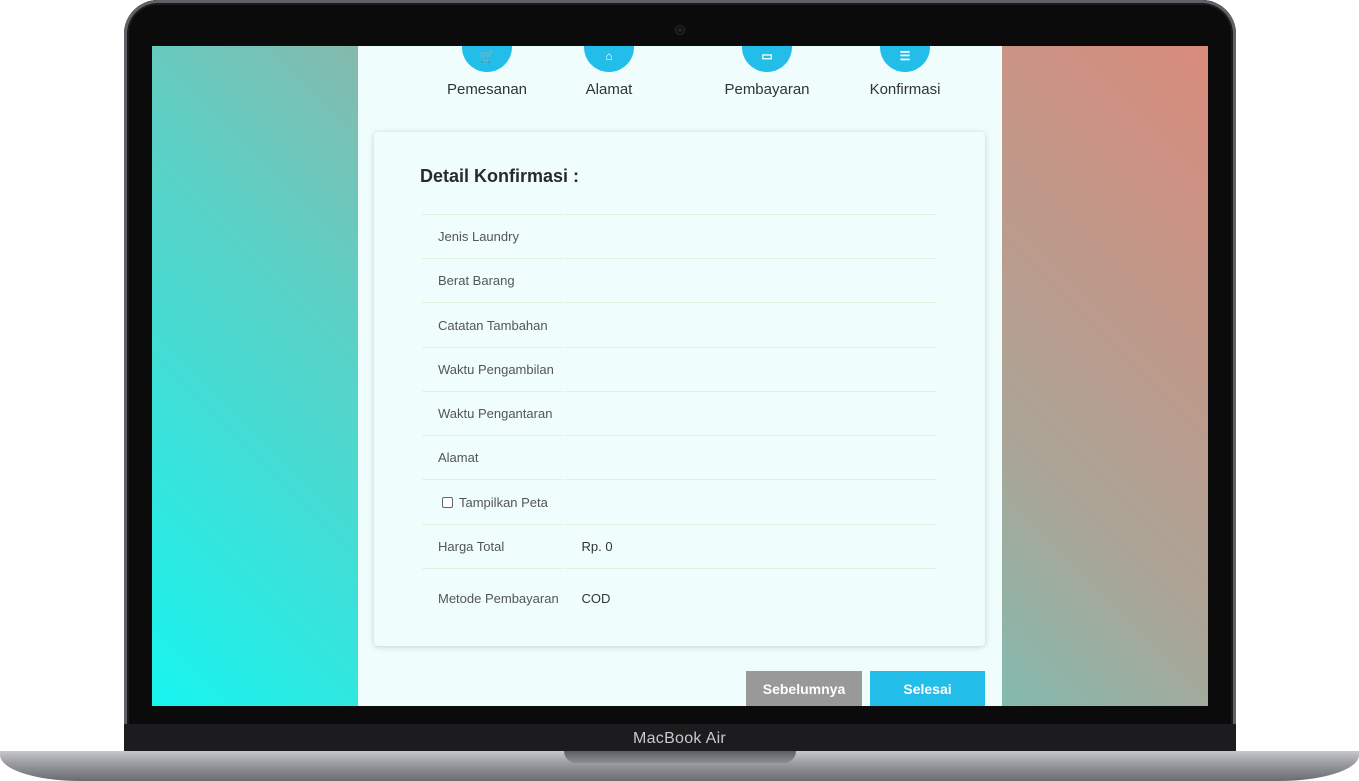 This screenshot has width=1359, height=781. I want to click on previous-button: Sebelumnya, so click(804, 688).